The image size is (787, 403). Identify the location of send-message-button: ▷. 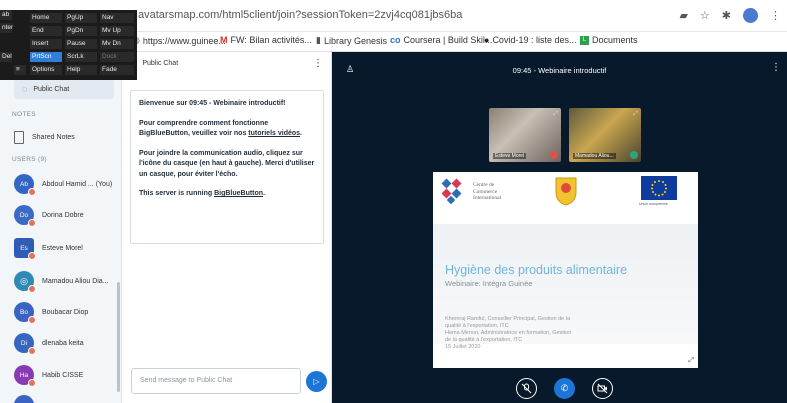
(316, 381).